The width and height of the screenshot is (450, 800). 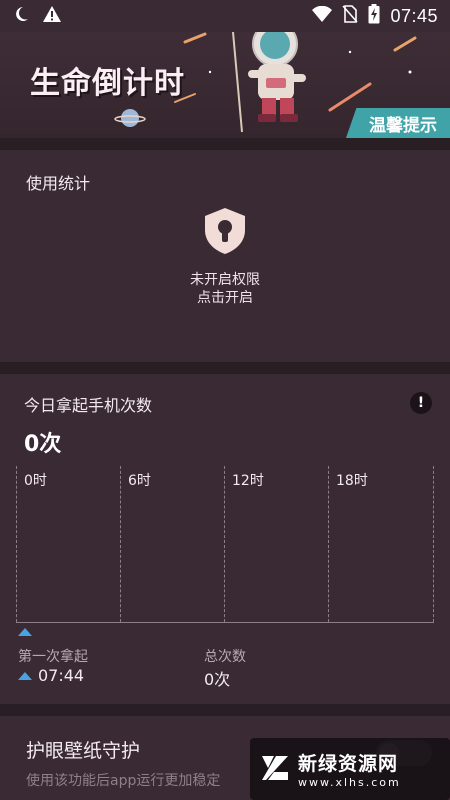 What do you see at coordinates (277, 77) in the screenshot?
I see `astronaut-illustration` at bounding box center [277, 77].